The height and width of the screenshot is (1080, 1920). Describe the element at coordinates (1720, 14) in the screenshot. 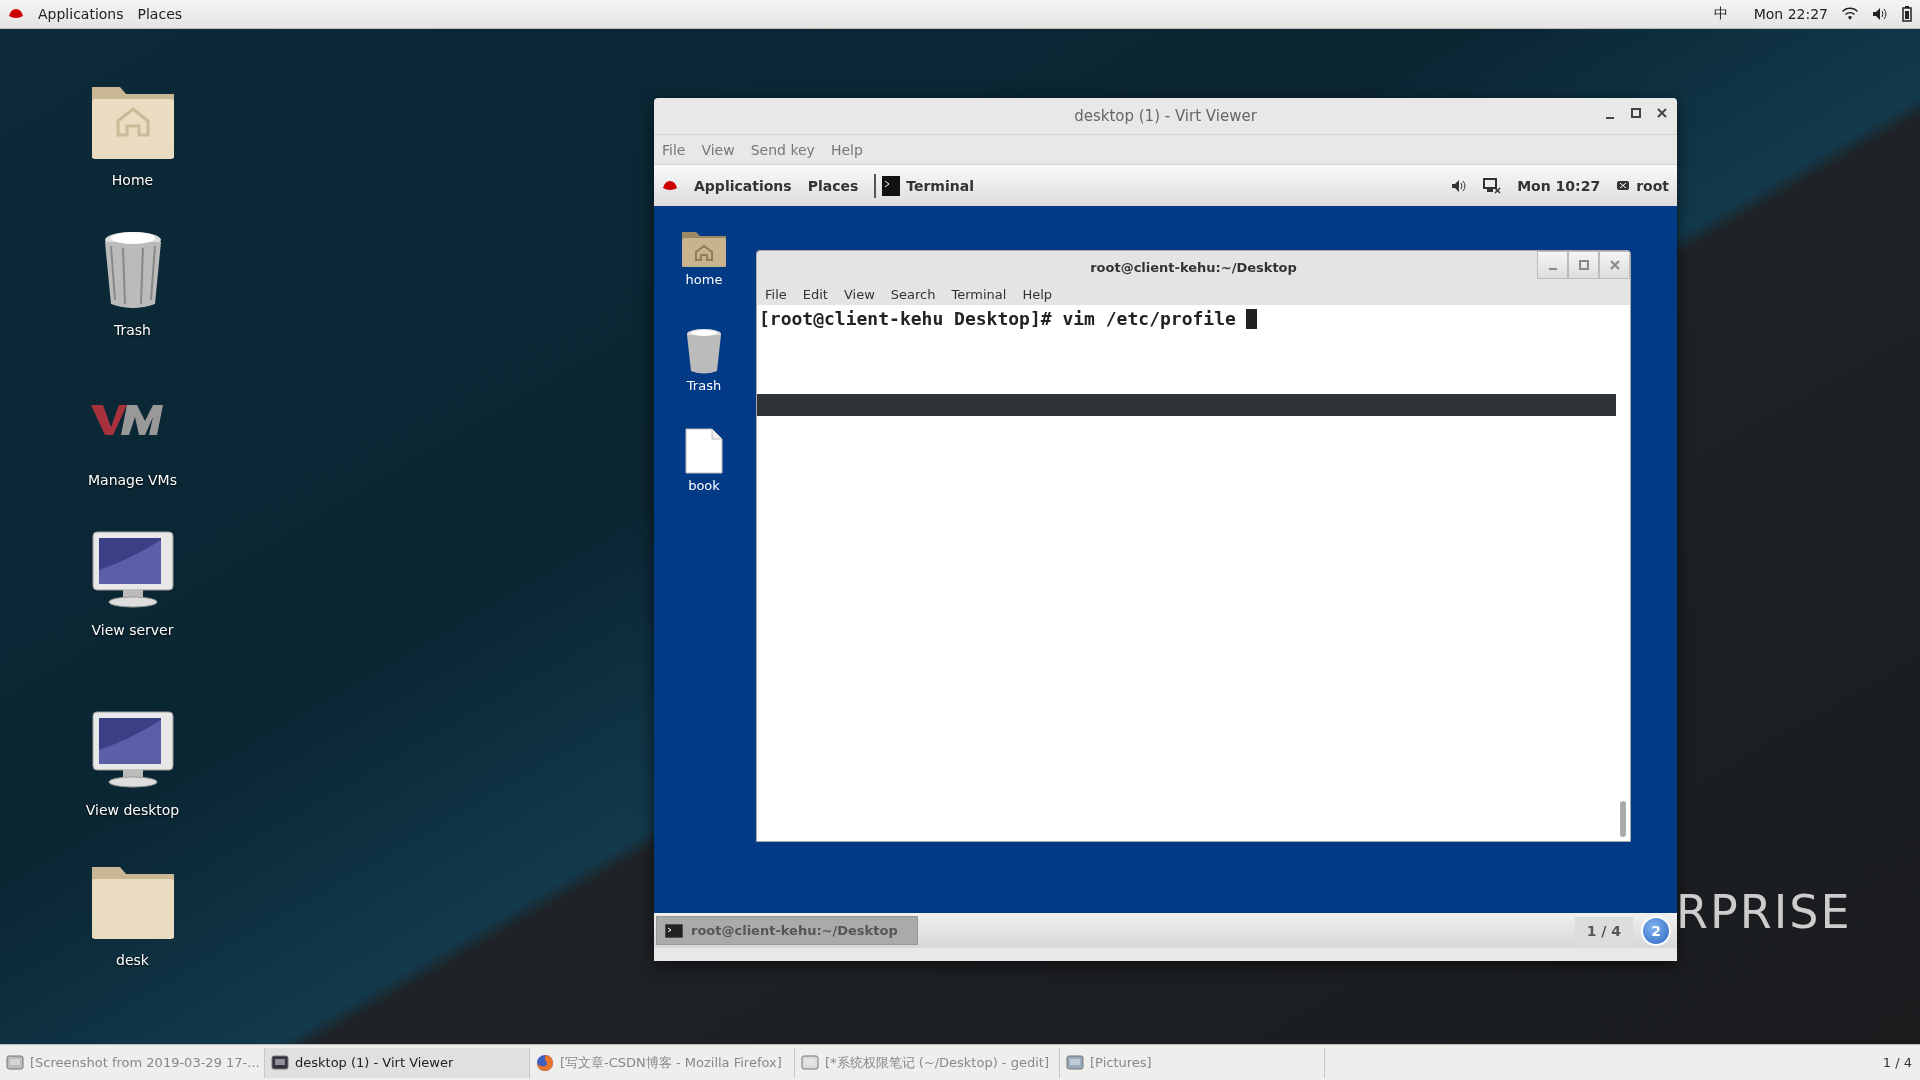

I see `input-method-indicator: 中` at that location.